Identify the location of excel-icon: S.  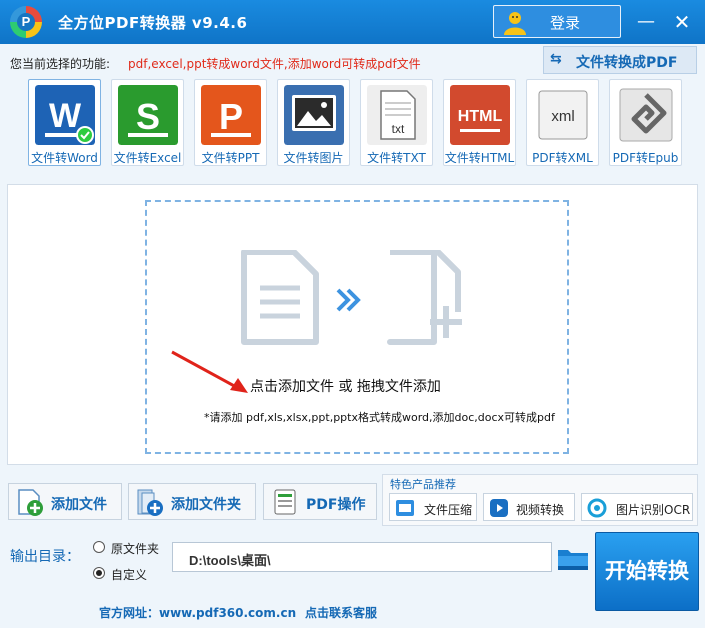
(148, 115).